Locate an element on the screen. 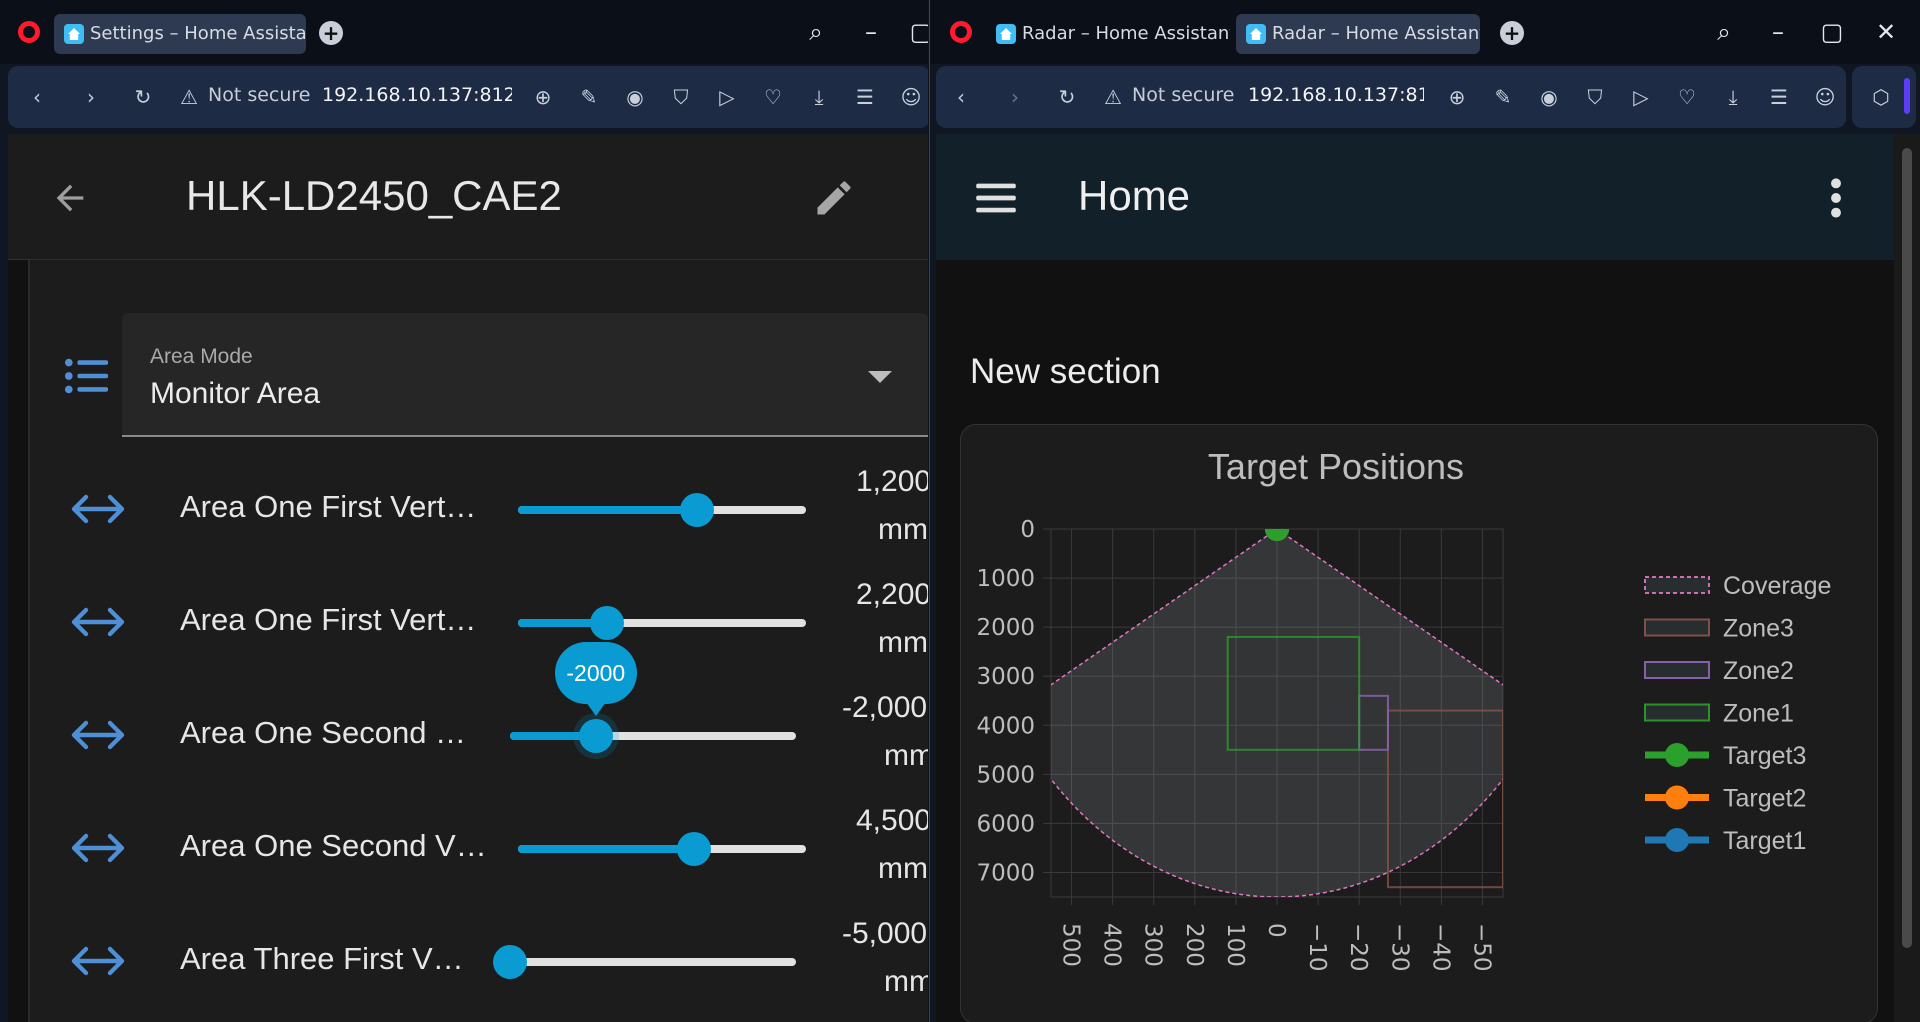  menu-icon is located at coordinates (996, 198).